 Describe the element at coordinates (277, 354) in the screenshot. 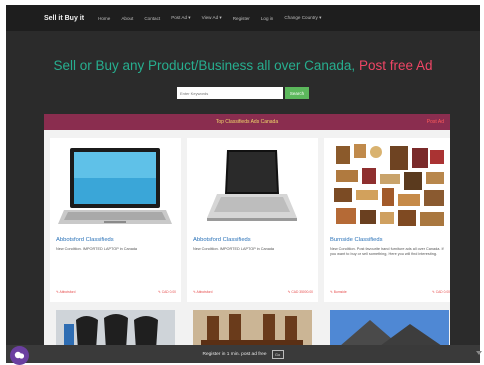

I see `register-go-button: Go` at that location.